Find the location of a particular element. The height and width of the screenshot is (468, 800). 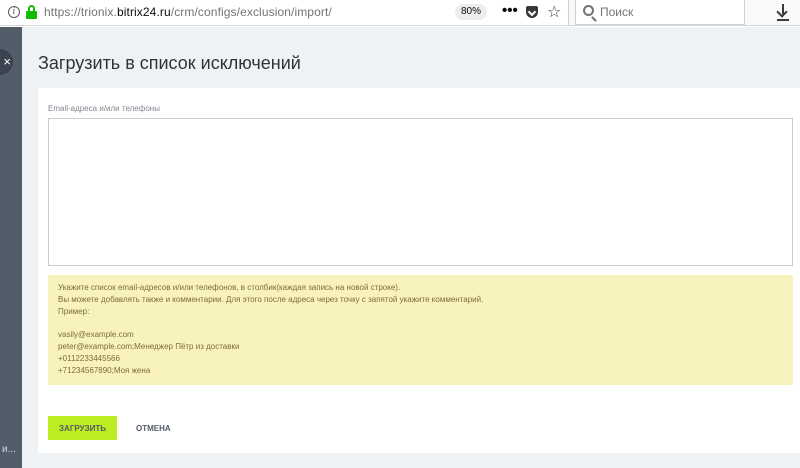

hint-line is located at coordinates (420, 323).